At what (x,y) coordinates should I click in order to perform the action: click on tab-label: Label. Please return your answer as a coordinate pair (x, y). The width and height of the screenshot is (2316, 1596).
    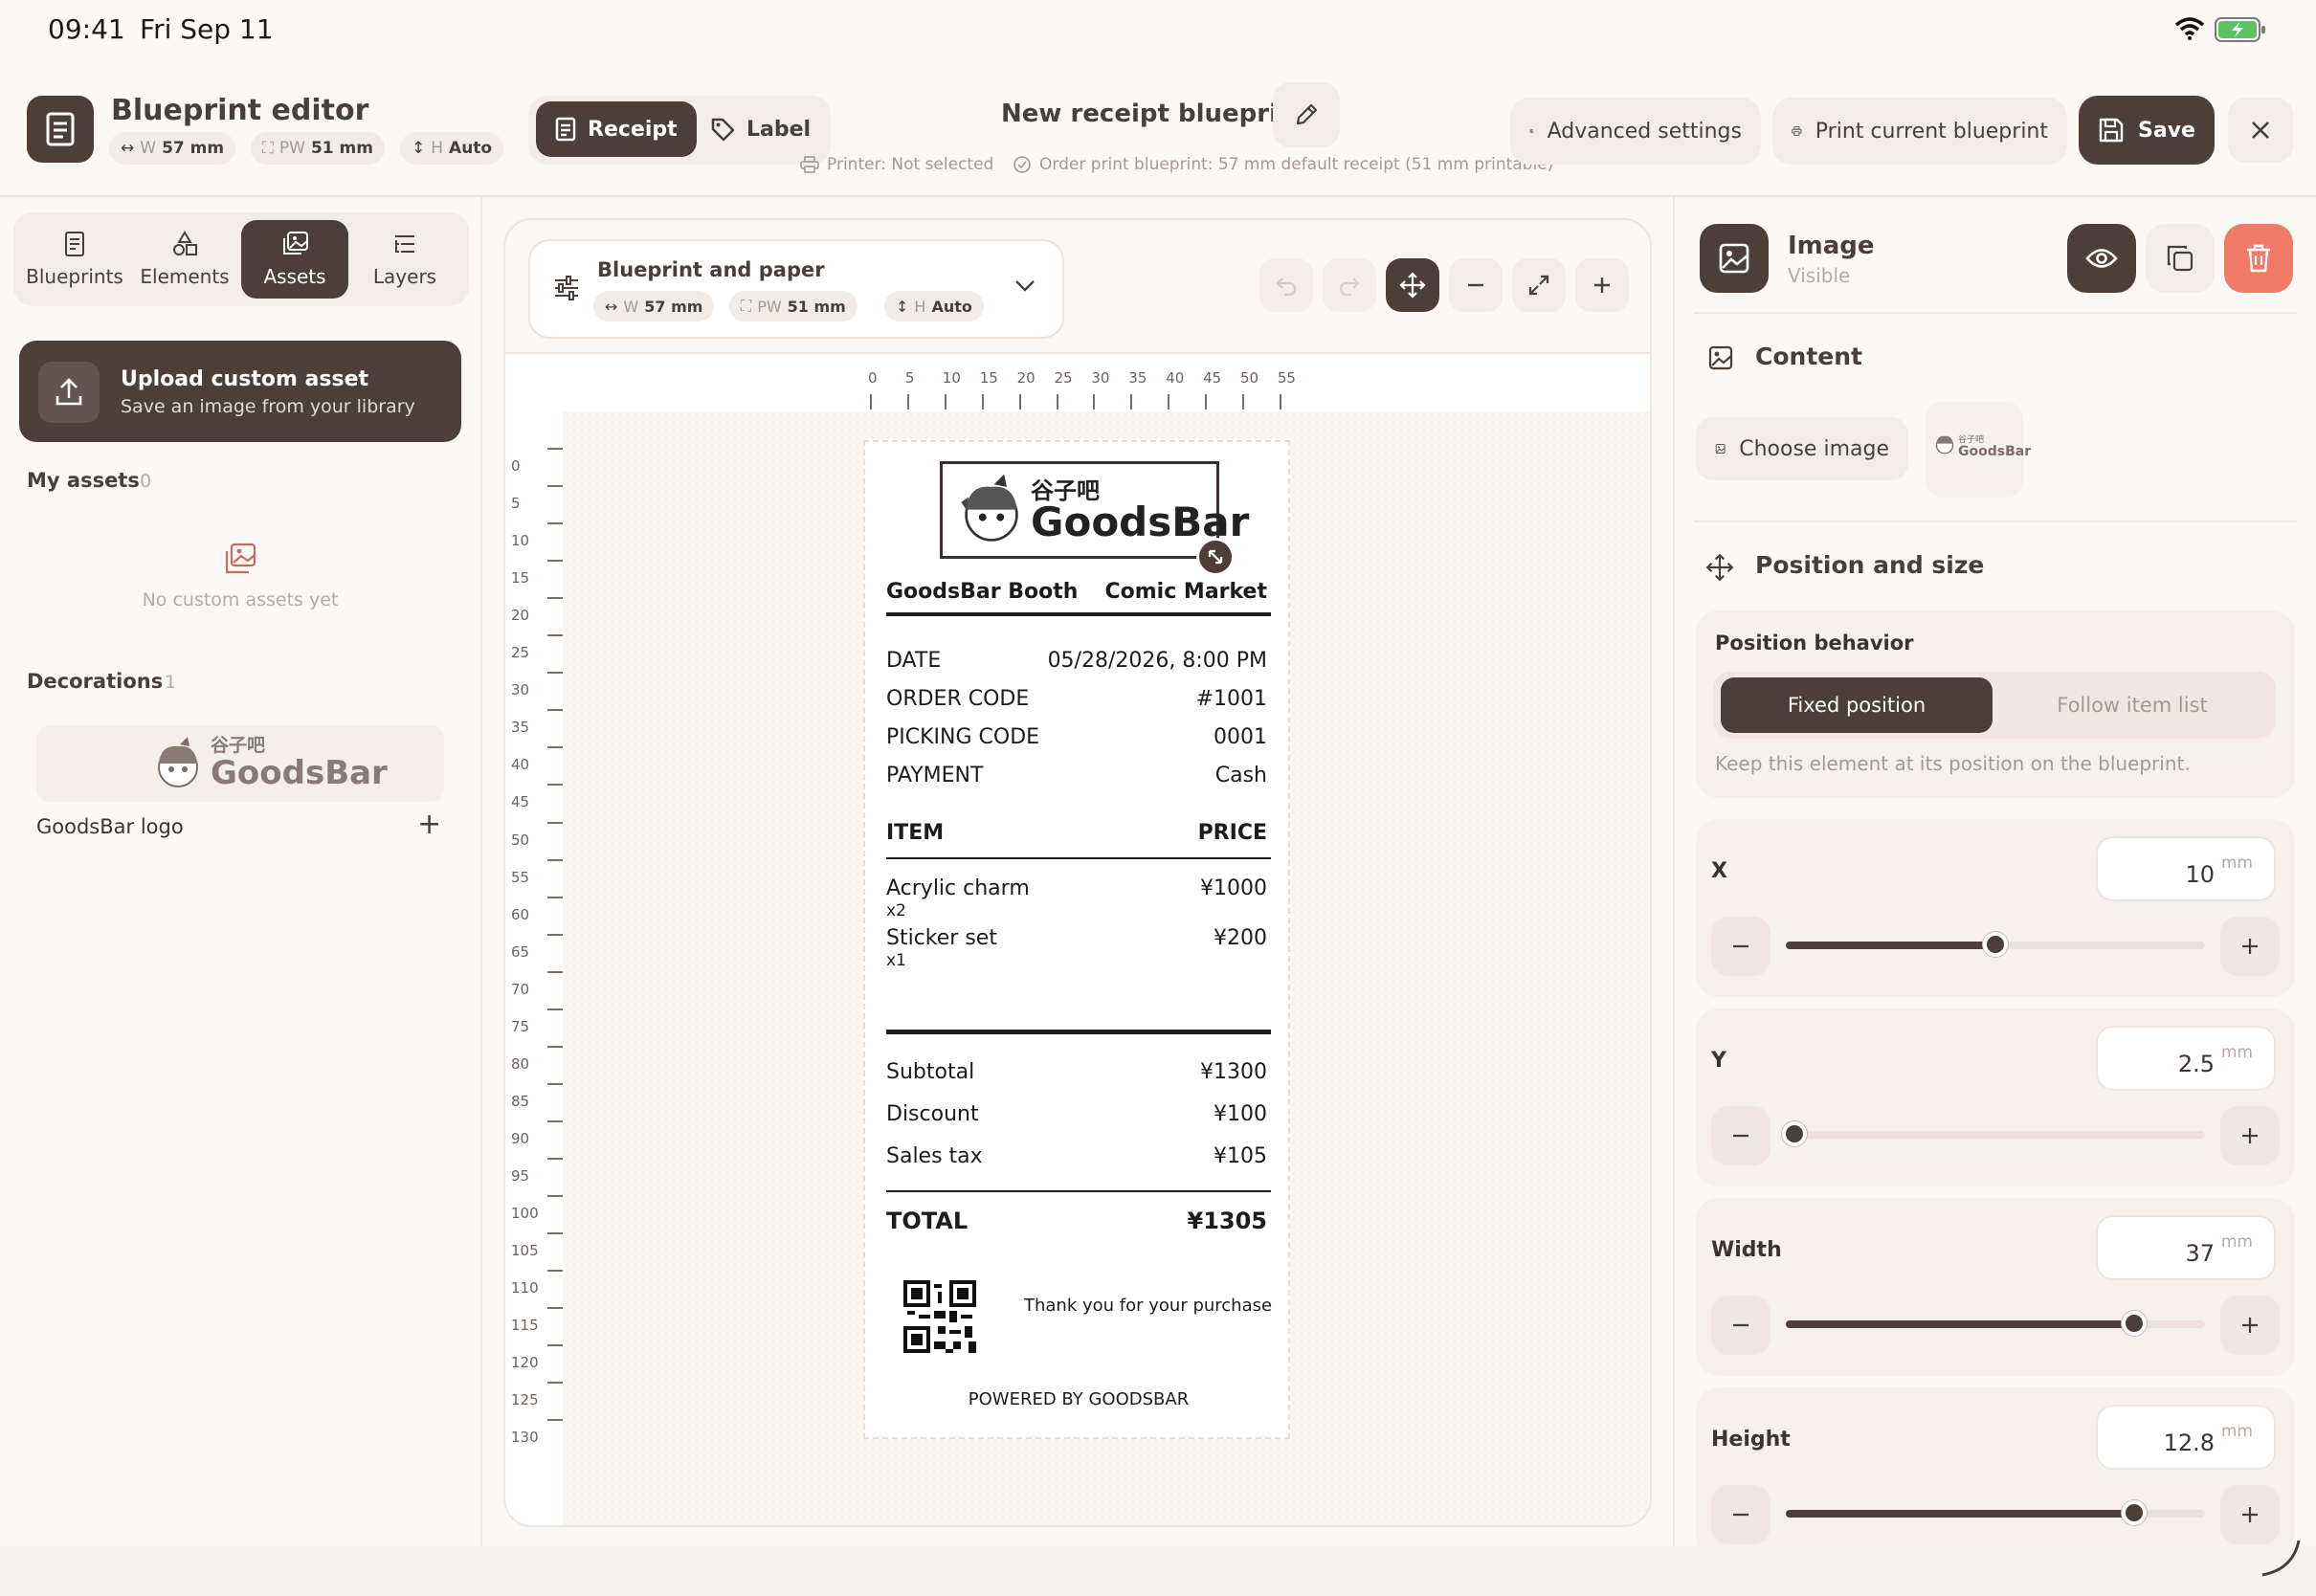
    Looking at the image, I should click on (760, 129).